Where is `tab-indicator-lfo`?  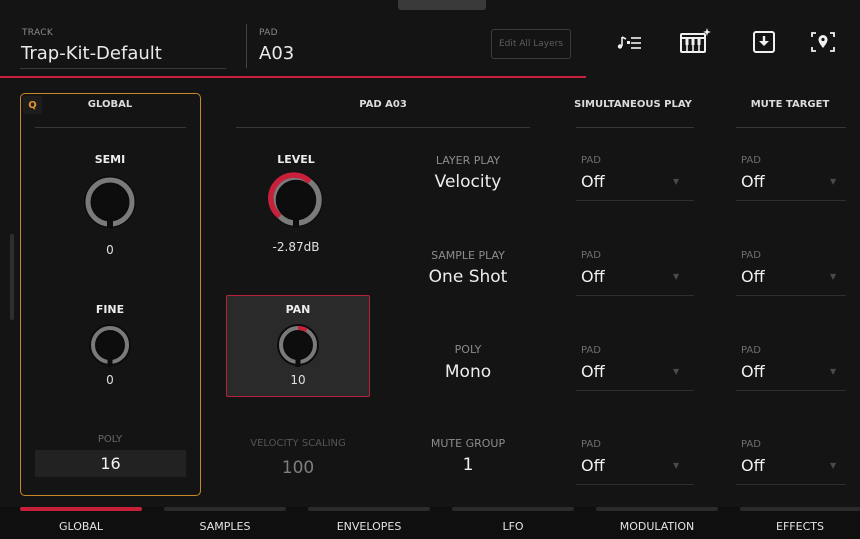 tab-indicator-lfo is located at coordinates (513, 509).